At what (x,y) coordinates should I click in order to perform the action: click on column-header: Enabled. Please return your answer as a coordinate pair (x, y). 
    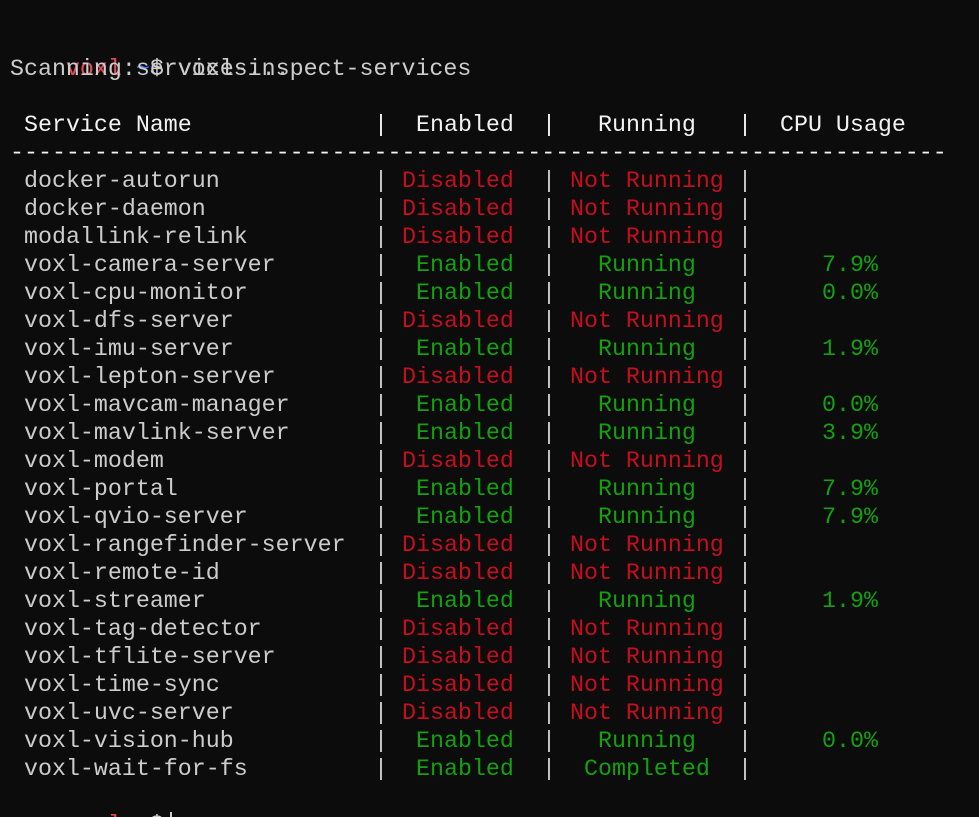
    Looking at the image, I should click on (465, 125).